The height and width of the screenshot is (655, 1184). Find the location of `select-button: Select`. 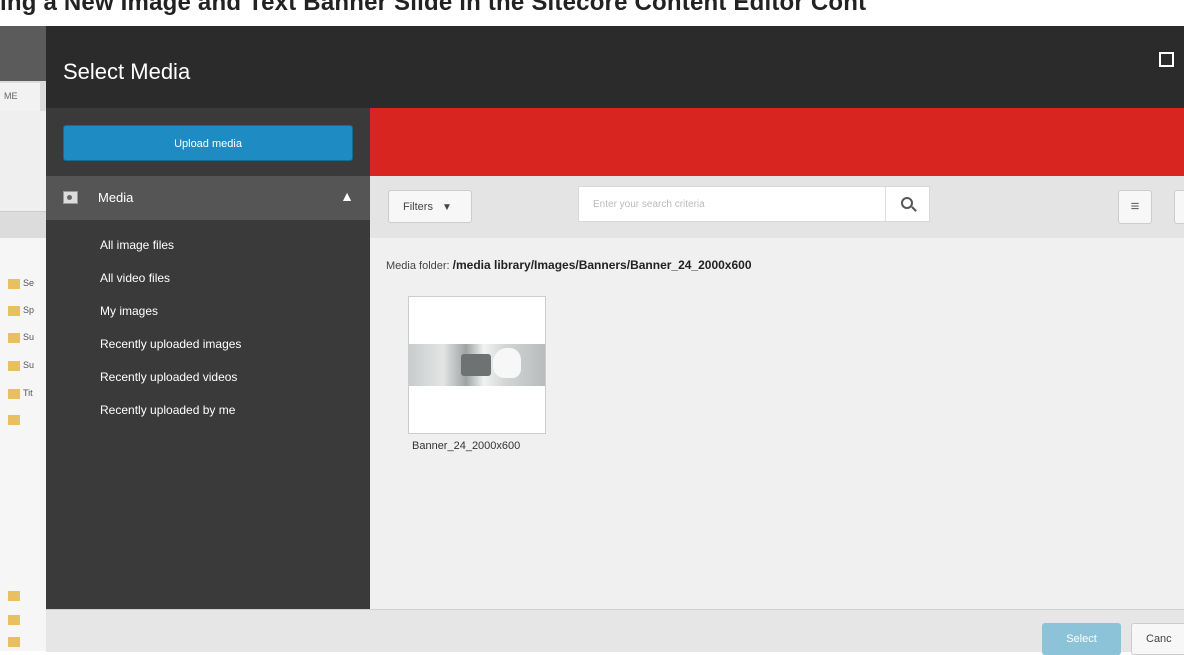

select-button: Select is located at coordinates (1081, 639).